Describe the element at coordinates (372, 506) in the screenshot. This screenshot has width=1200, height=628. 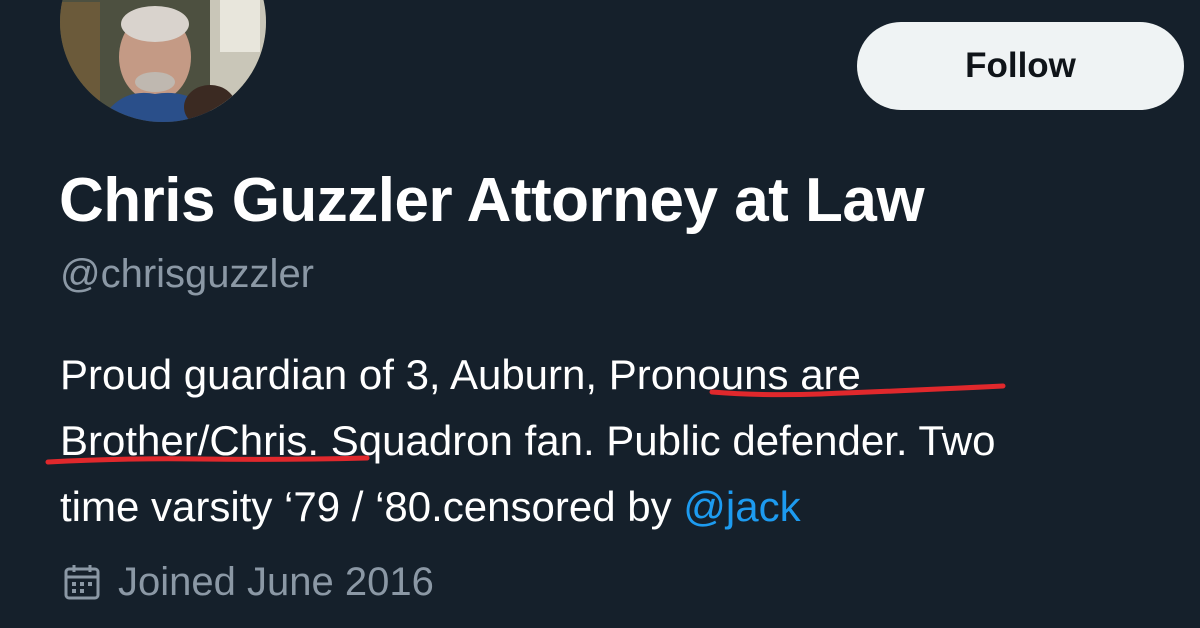
I see `bio-text: time varsity ‘79 / ‘80.censored by` at that location.